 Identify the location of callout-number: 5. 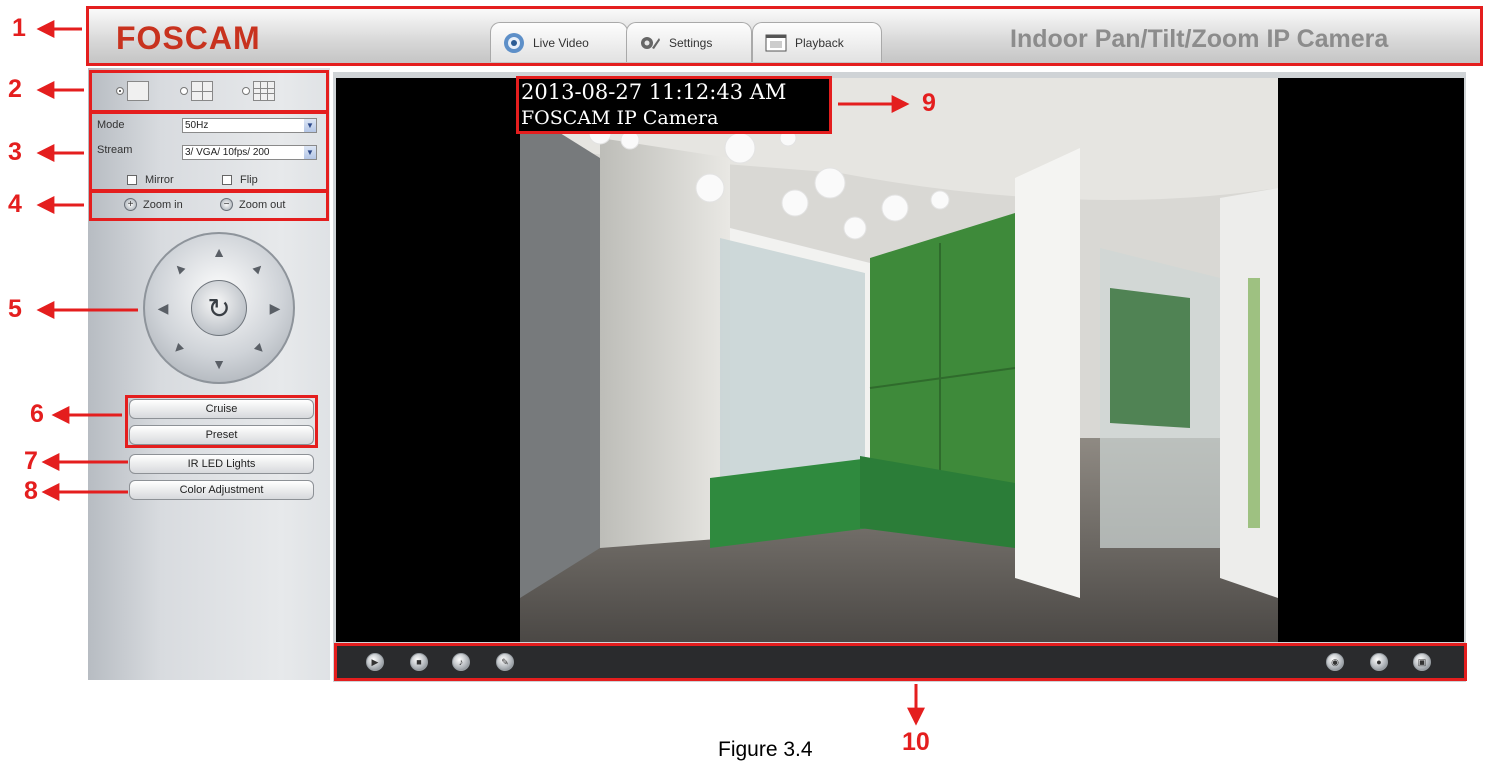
(15, 309).